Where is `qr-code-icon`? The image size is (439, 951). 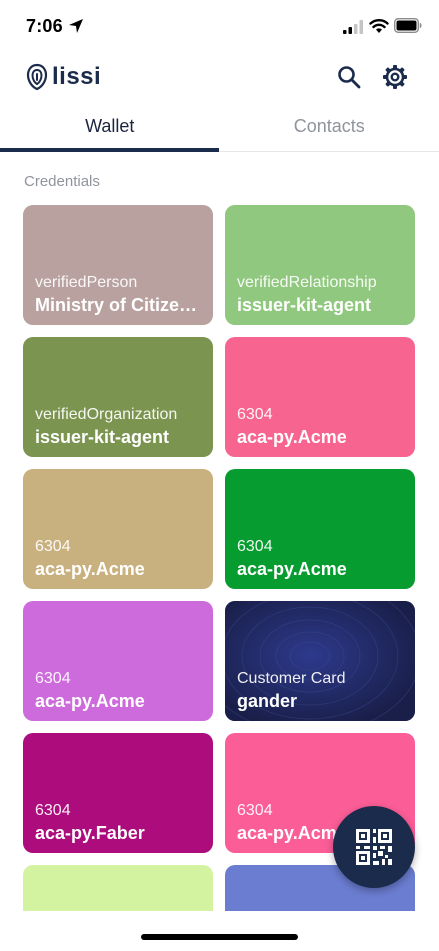 qr-code-icon is located at coordinates (374, 847).